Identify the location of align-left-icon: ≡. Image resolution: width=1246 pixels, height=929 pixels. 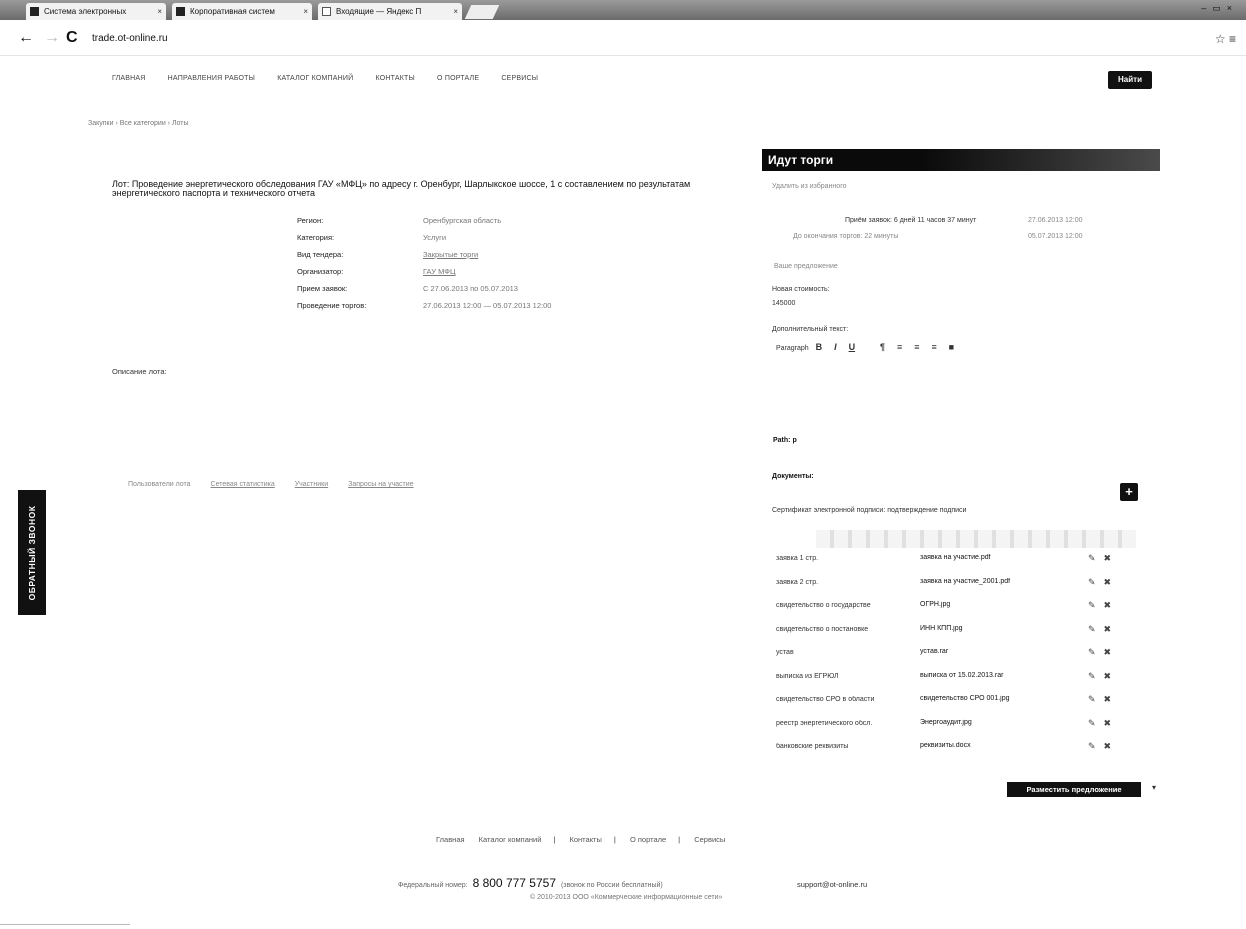
(899, 347).